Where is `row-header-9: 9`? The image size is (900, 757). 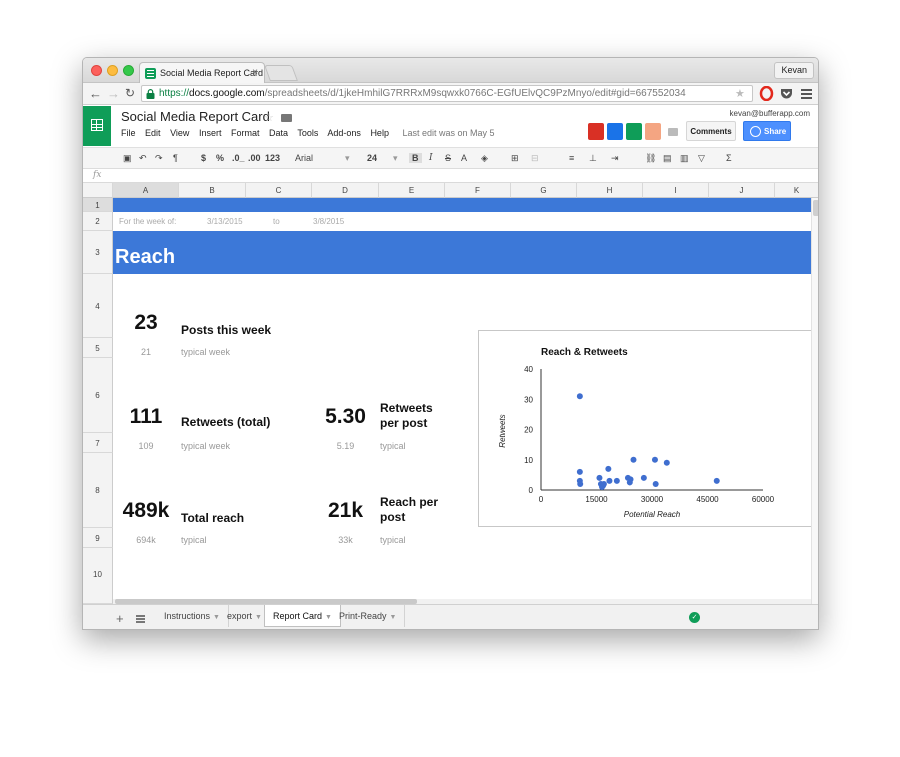
row-header-9: 9 is located at coordinates (98, 538).